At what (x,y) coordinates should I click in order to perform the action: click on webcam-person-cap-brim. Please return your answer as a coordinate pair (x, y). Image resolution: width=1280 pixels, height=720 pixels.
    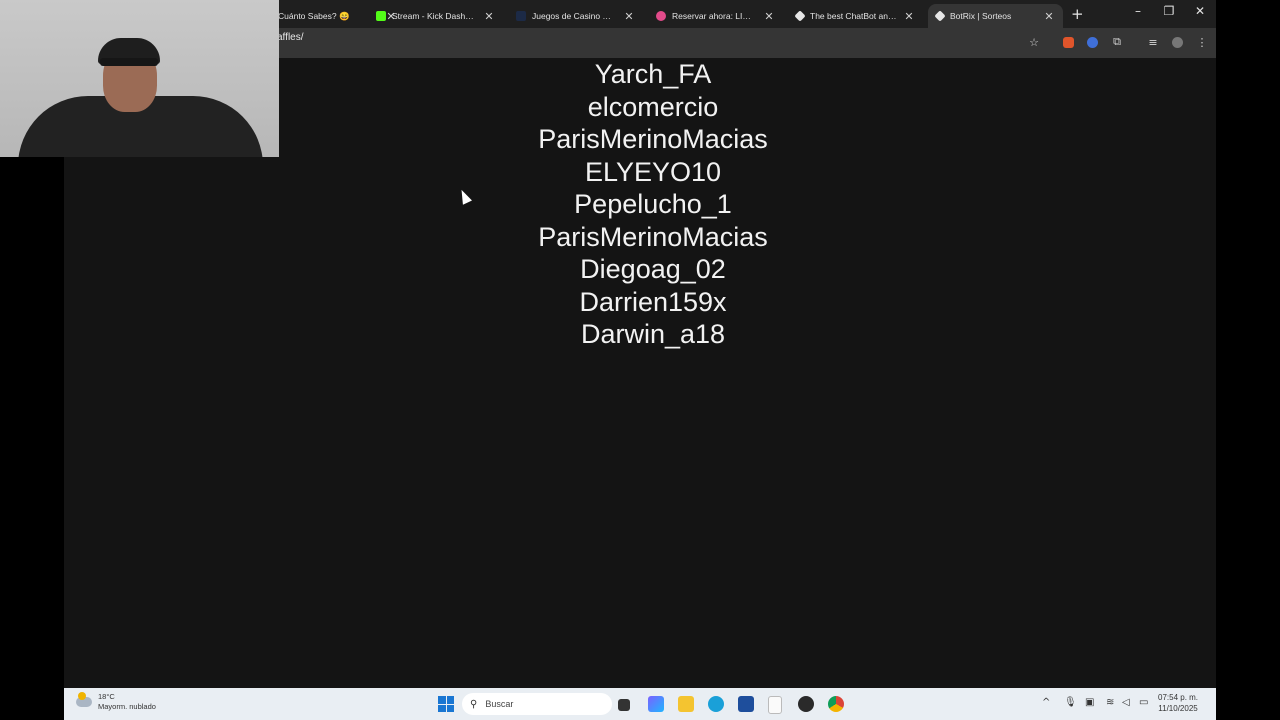
    Looking at the image, I should click on (129, 62).